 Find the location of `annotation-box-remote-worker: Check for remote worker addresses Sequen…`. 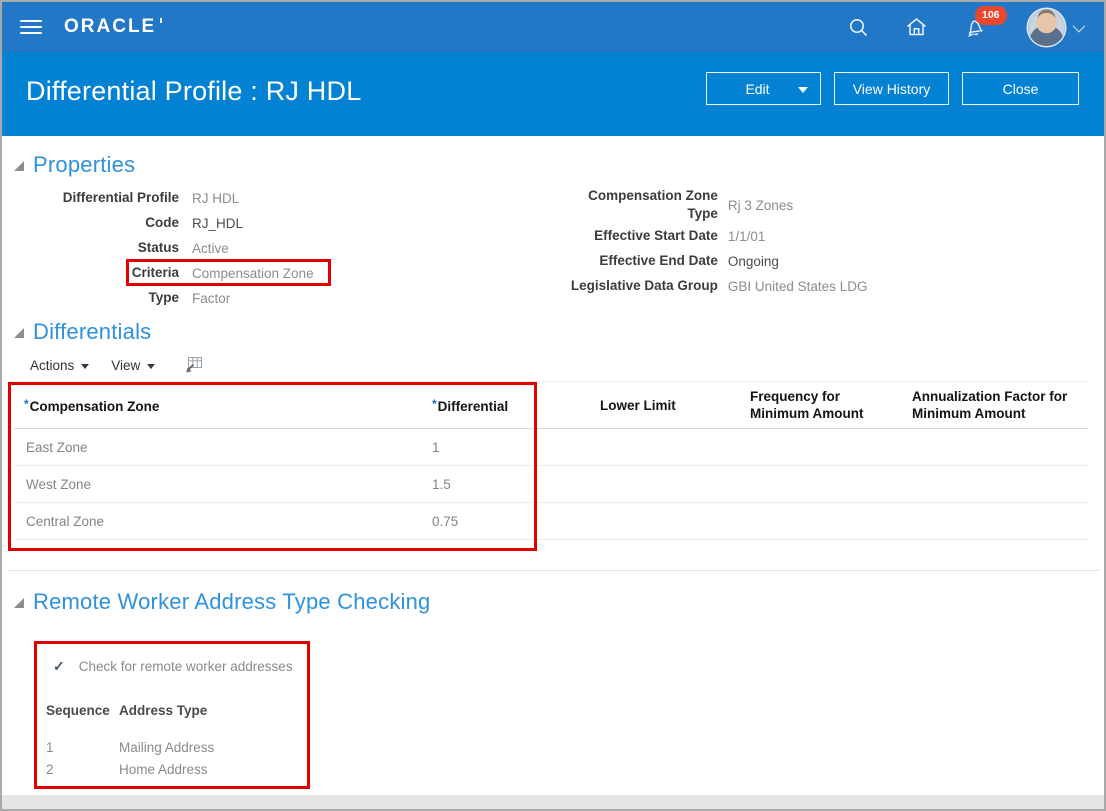

annotation-box-remote-worker: Check for remote worker addresses Sequen… is located at coordinates (172, 715).